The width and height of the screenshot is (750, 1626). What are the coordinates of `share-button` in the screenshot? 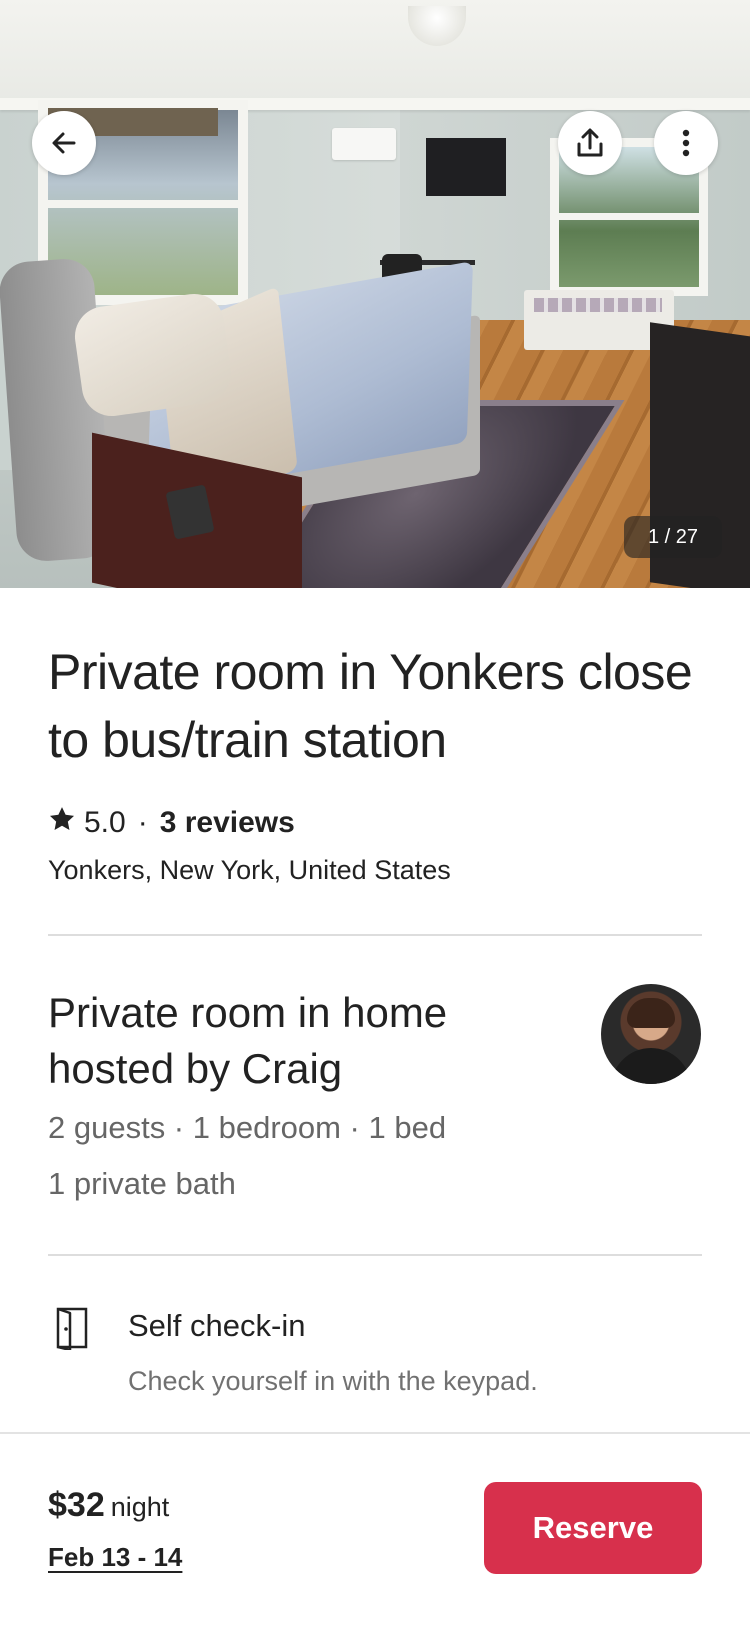 It's located at (590, 143).